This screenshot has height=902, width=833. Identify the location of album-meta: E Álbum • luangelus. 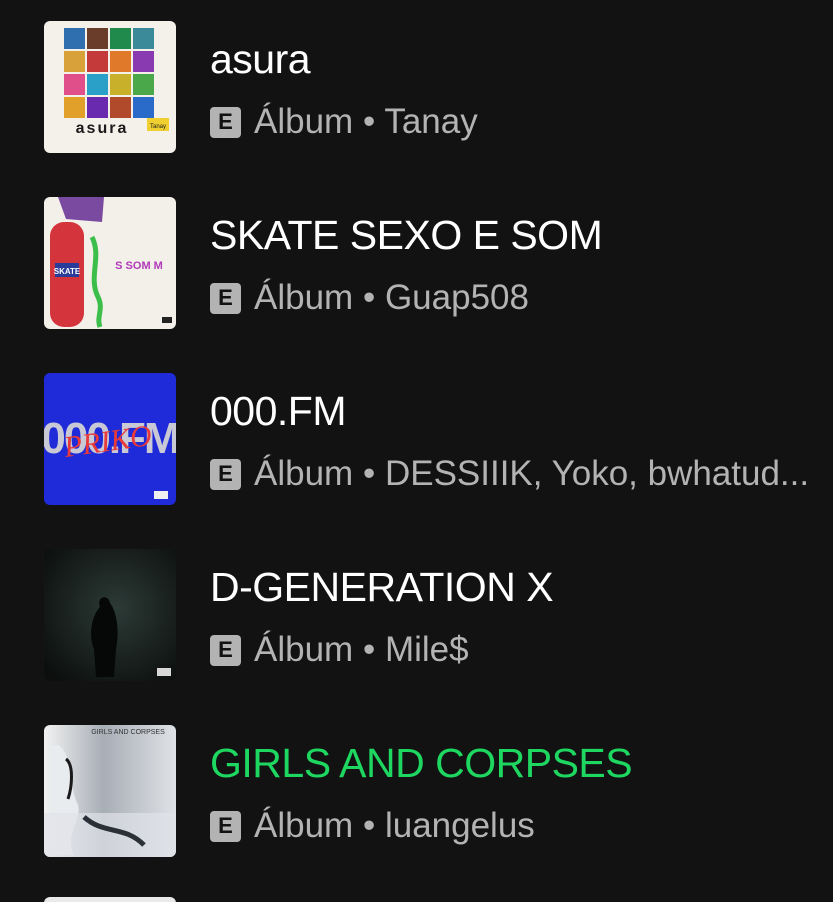
(511, 826).